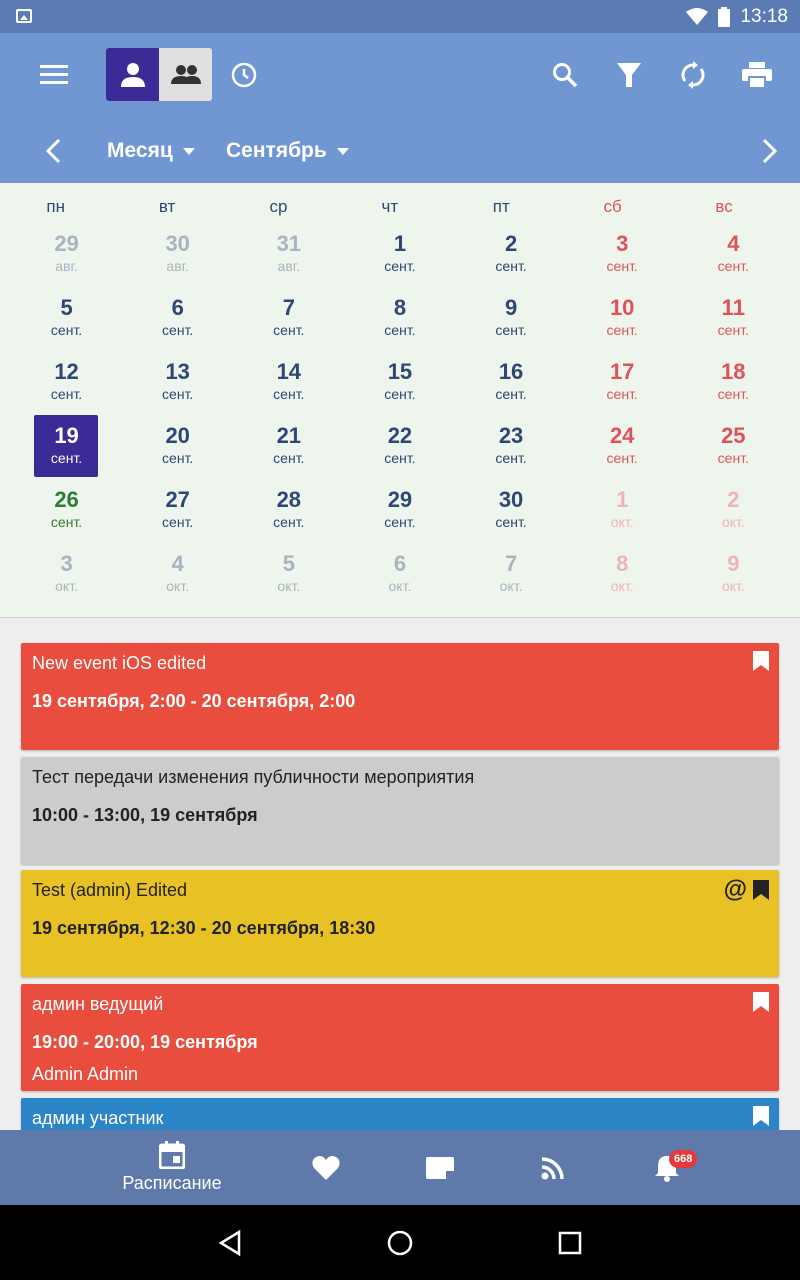 This screenshot has width=800, height=1280. What do you see at coordinates (177, 435) in the screenshot?
I see `day-number: 20` at bounding box center [177, 435].